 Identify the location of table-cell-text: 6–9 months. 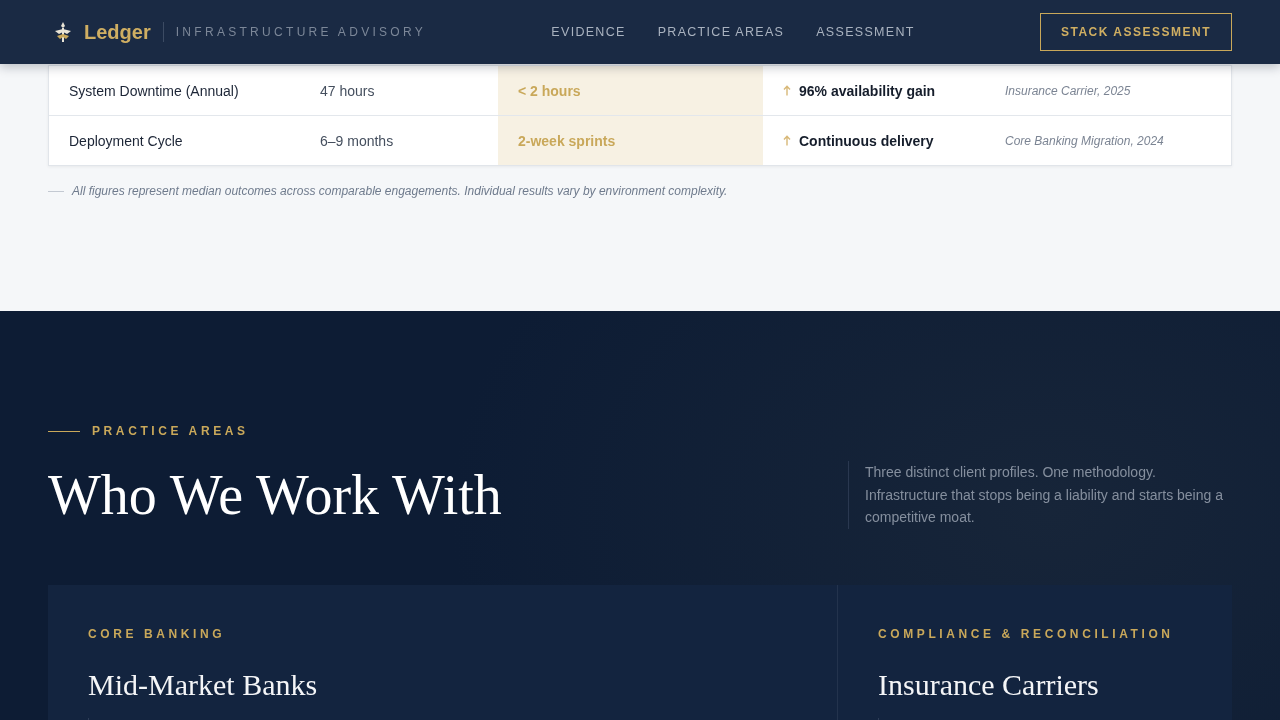
(357, 141).